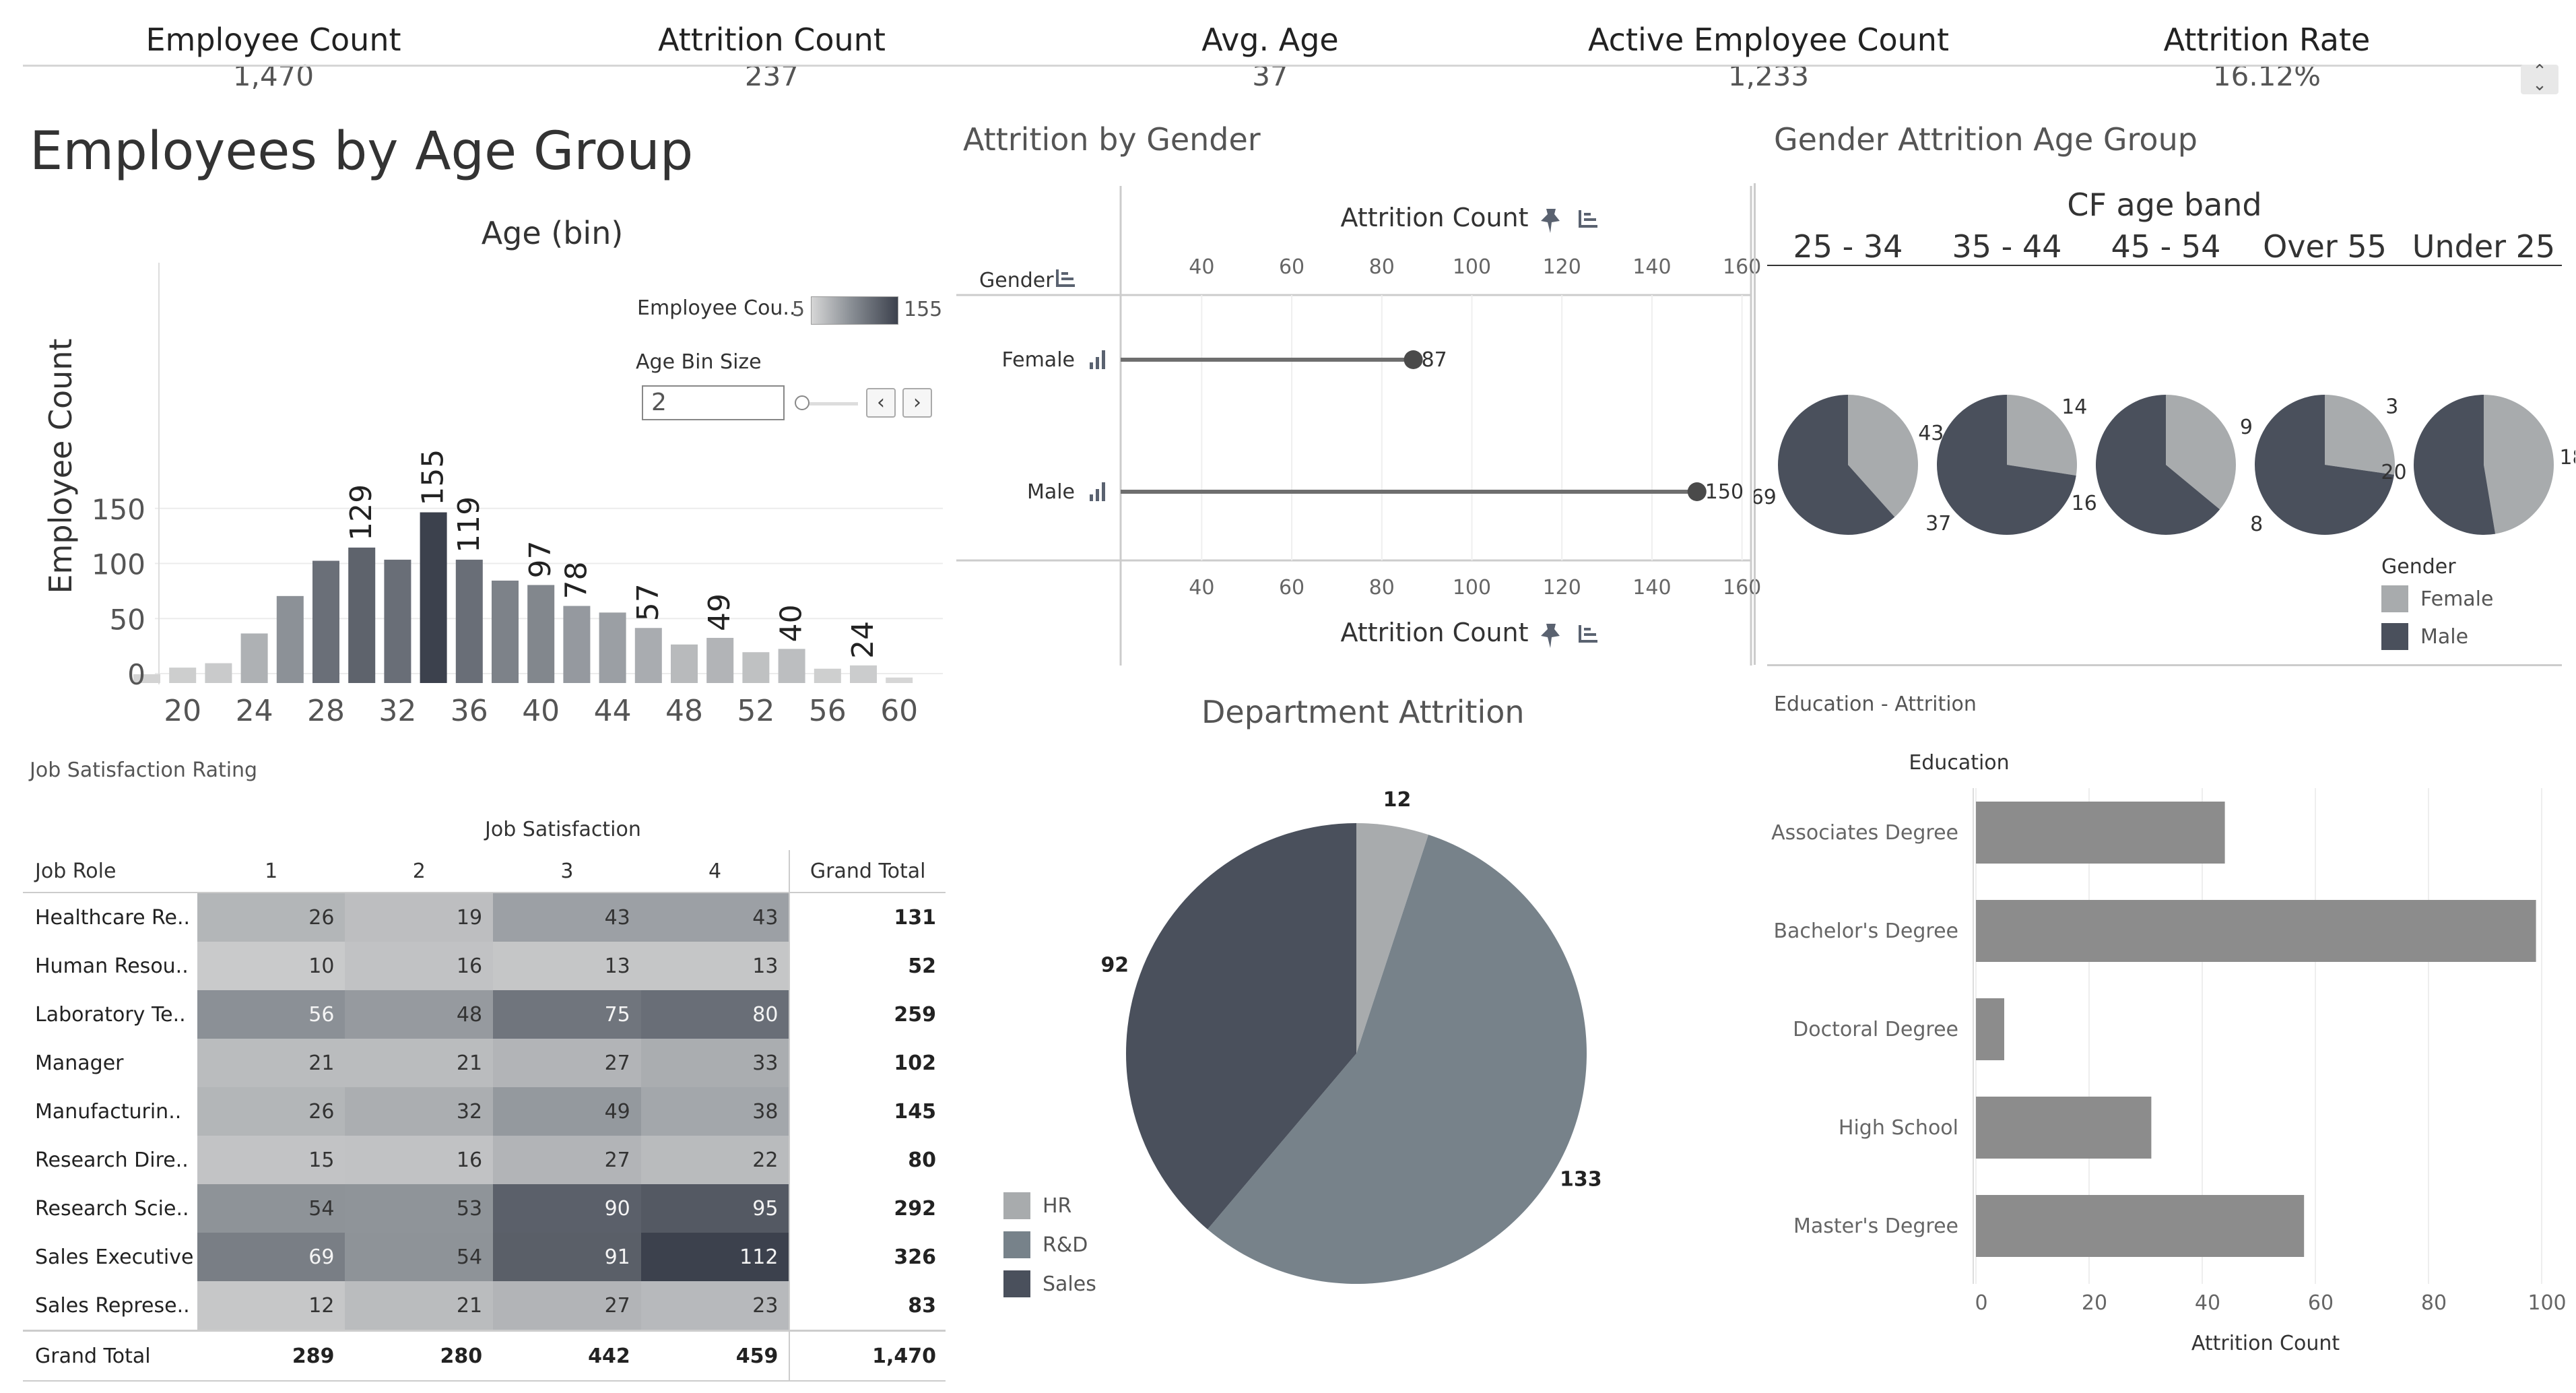 The height and width of the screenshot is (1393, 2576). I want to click on legend-label: Employee Cou.., so click(716, 308).